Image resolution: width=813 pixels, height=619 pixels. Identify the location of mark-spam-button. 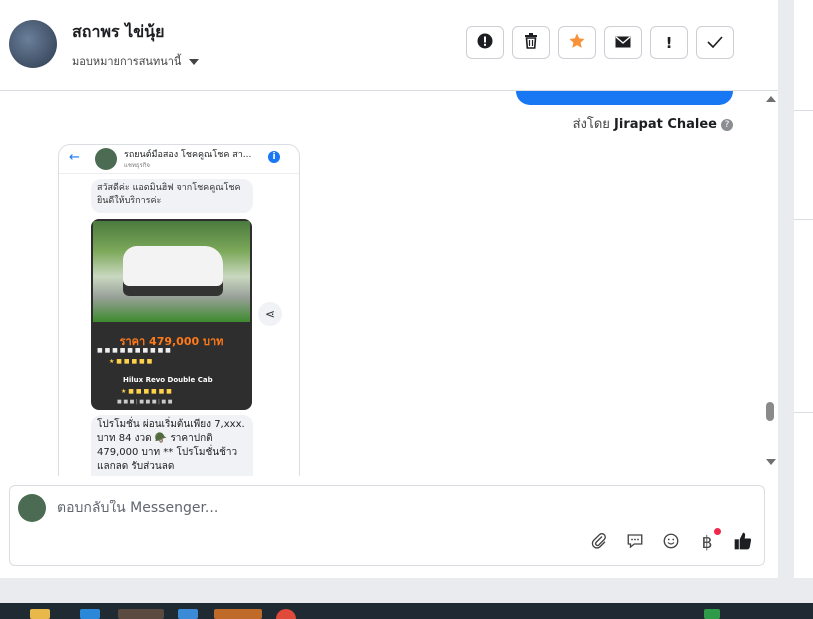
(485, 42).